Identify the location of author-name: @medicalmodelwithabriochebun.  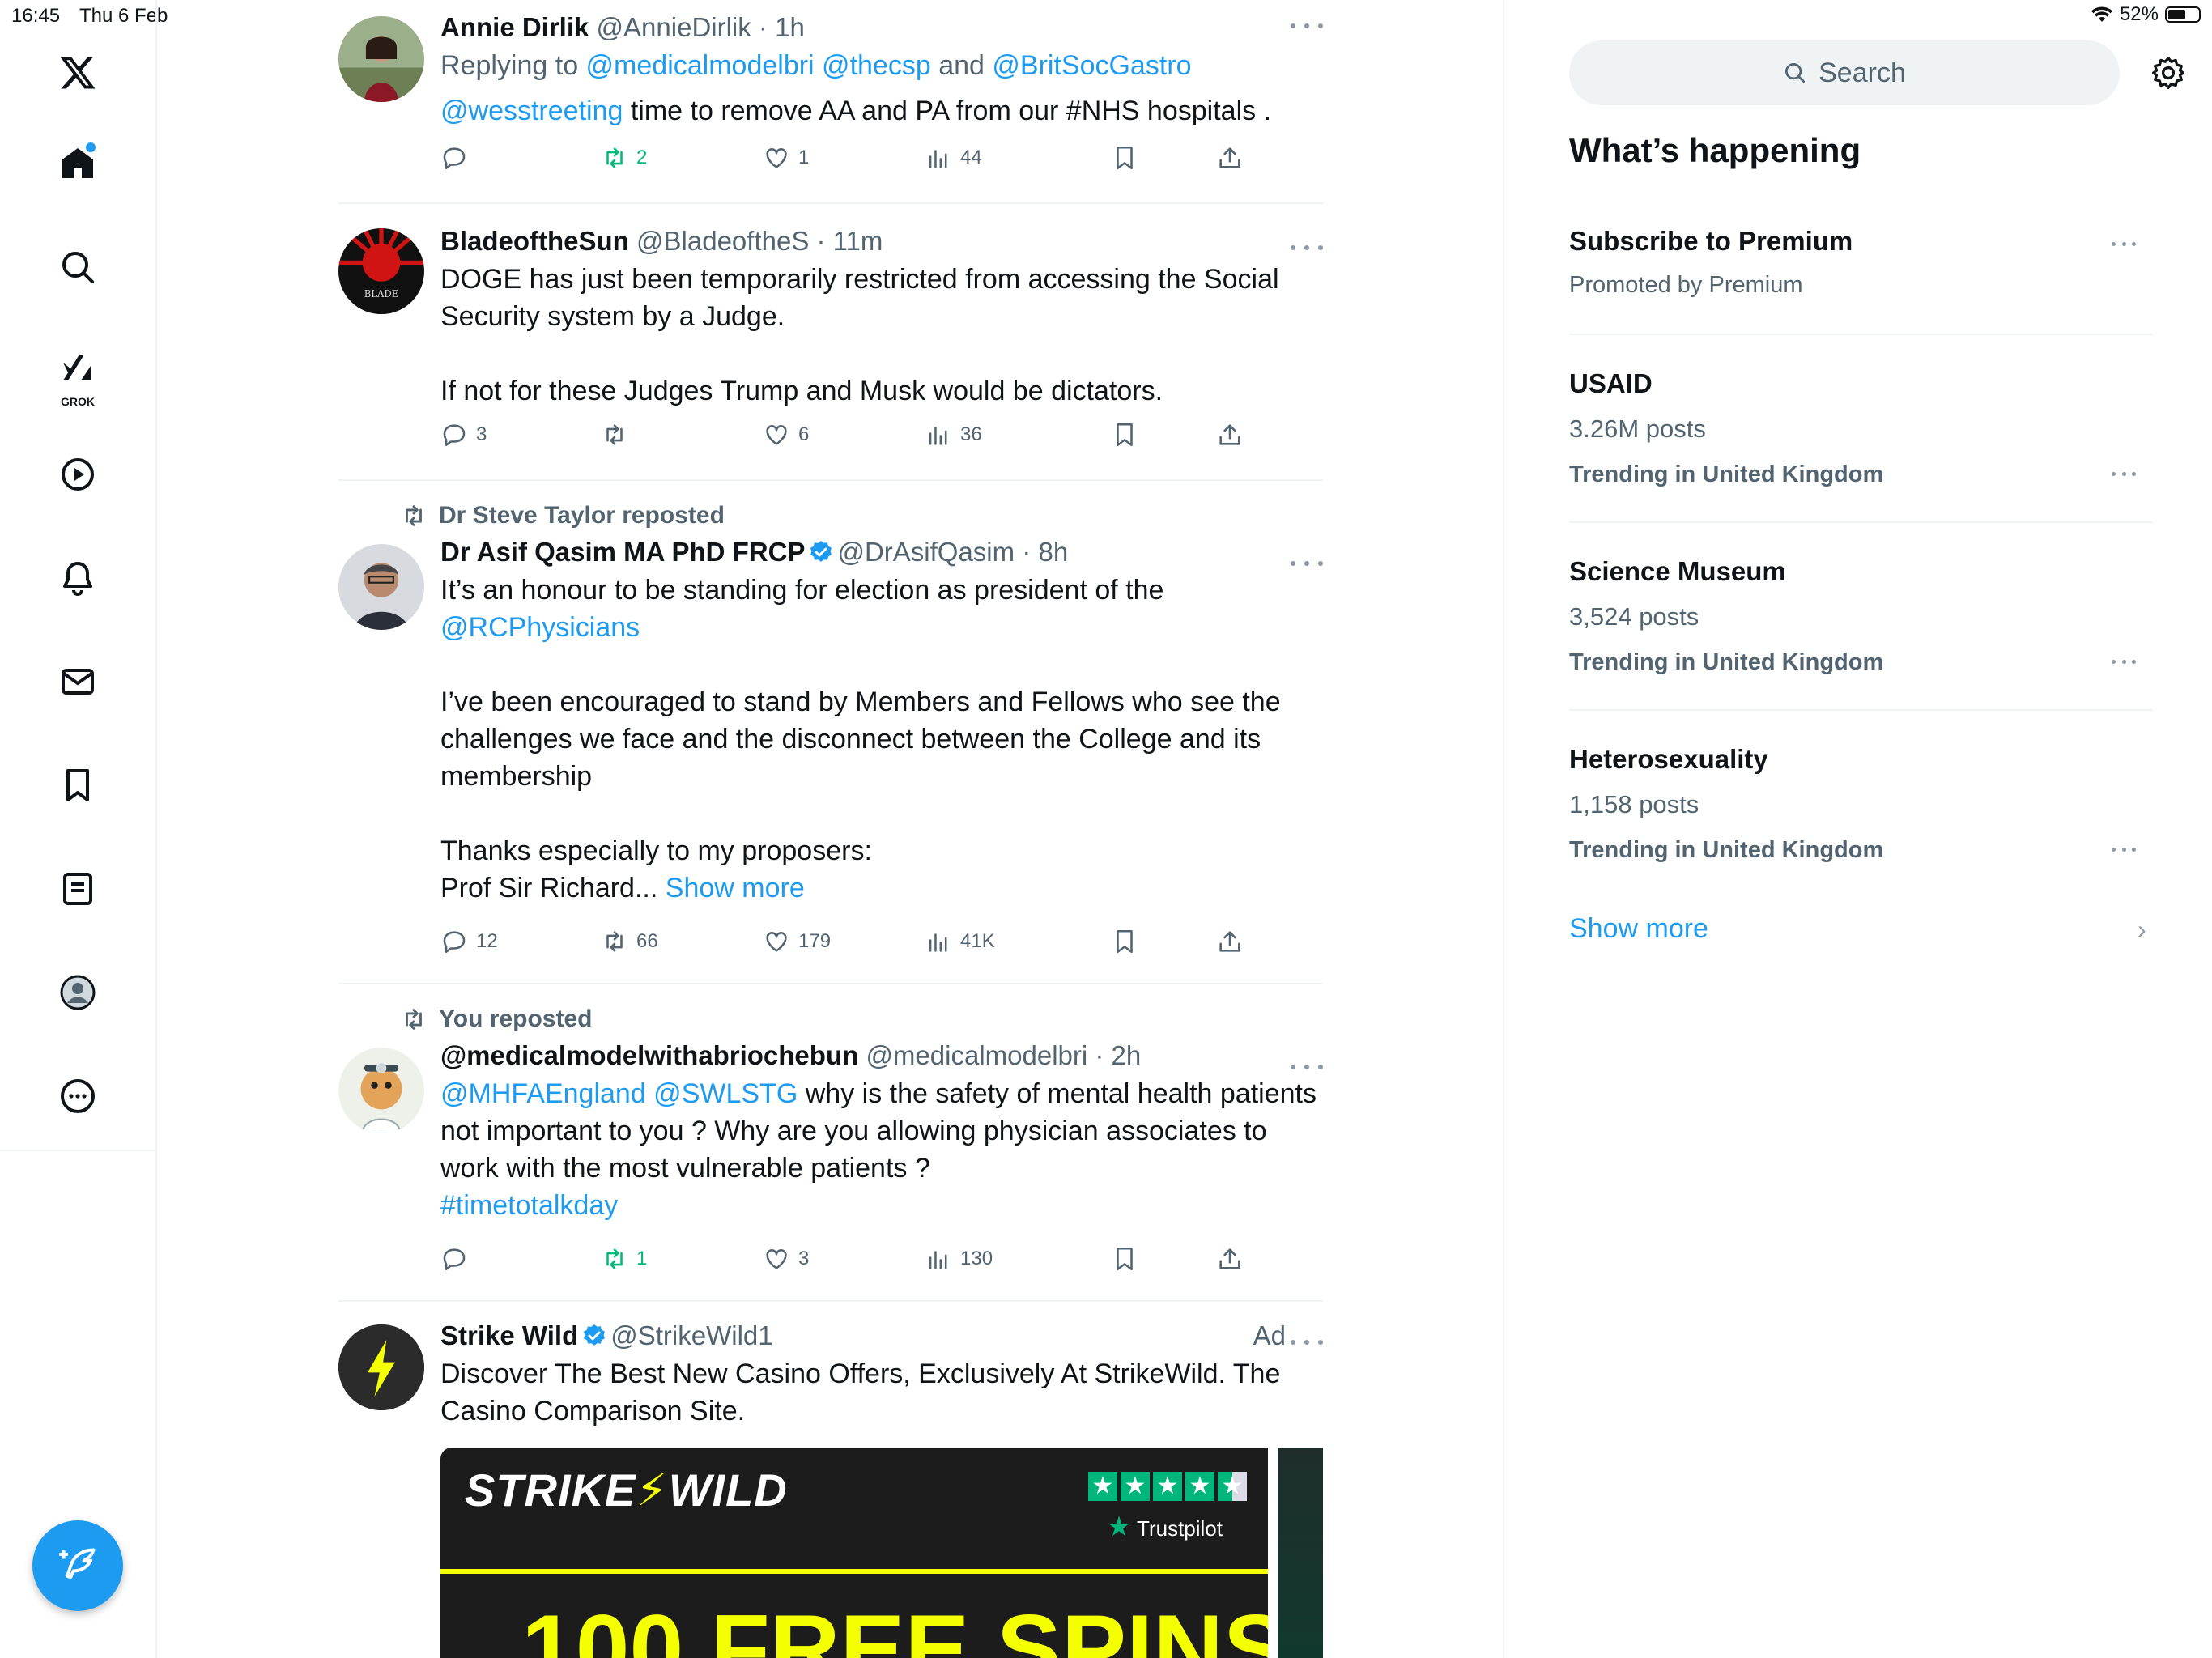
(649, 1055).